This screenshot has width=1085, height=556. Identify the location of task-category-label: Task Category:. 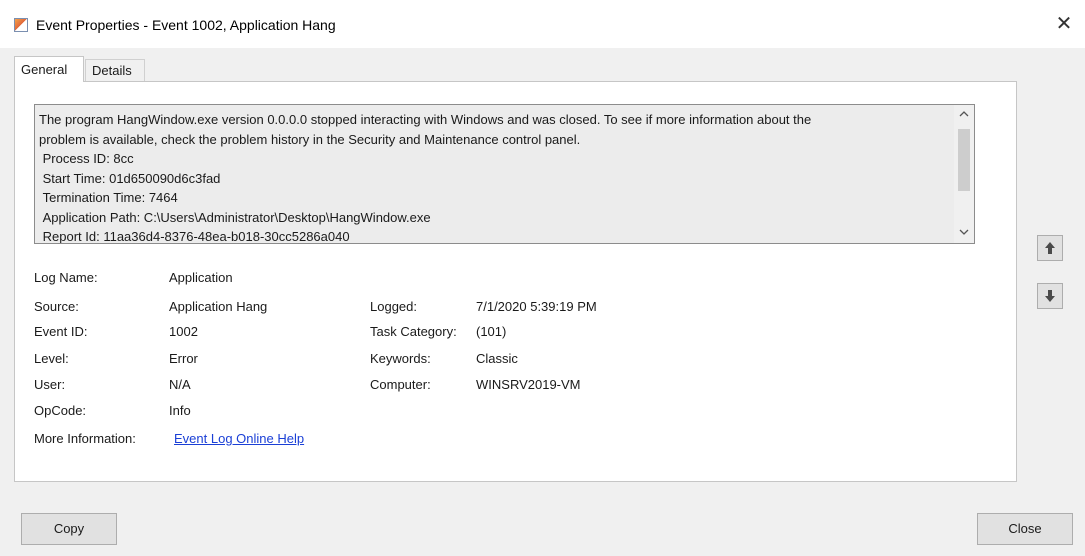
(413, 331).